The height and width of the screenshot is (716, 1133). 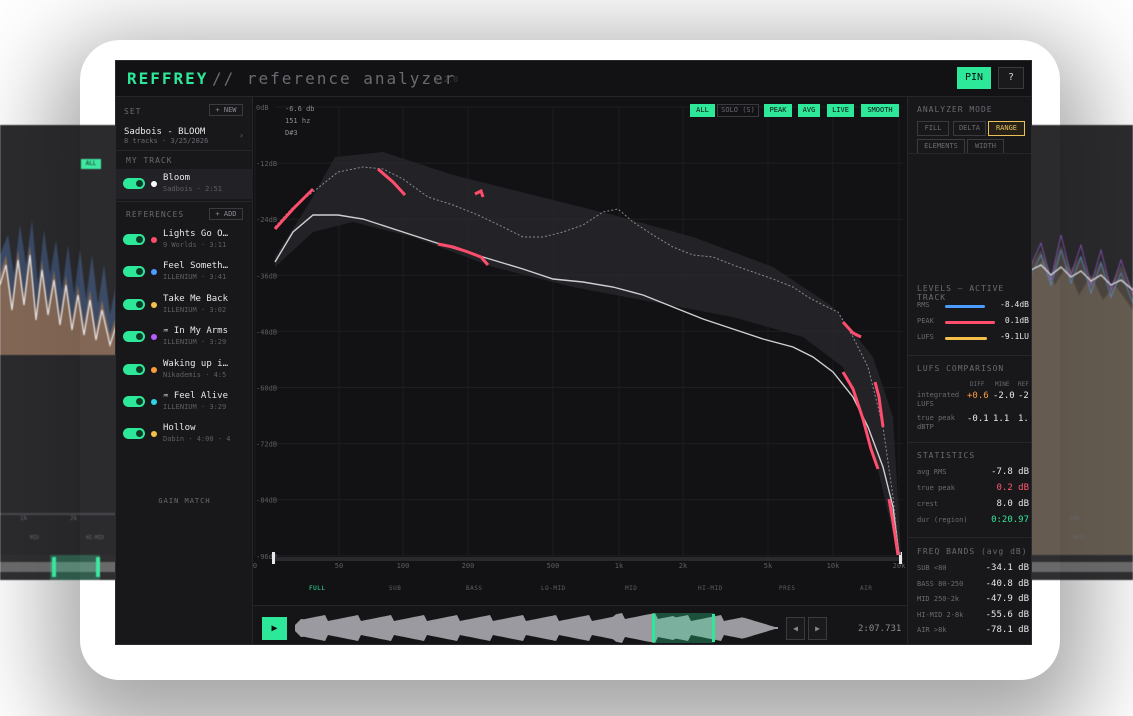 What do you see at coordinates (196, 396) in the screenshot?
I see `track-name: ♒ Feel Alive` at bounding box center [196, 396].